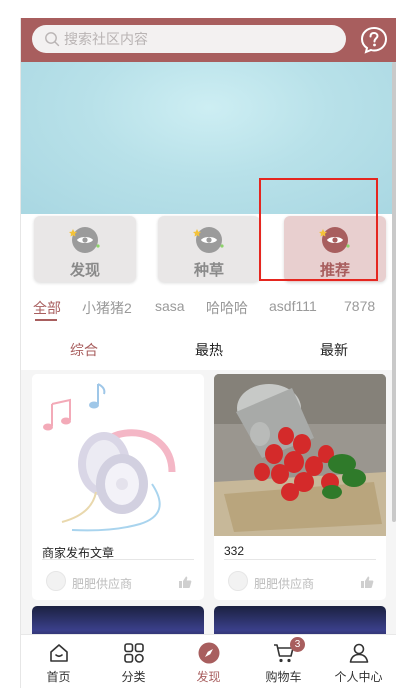  What do you see at coordinates (234, 551) in the screenshot?
I see `post-title: 332` at bounding box center [234, 551].